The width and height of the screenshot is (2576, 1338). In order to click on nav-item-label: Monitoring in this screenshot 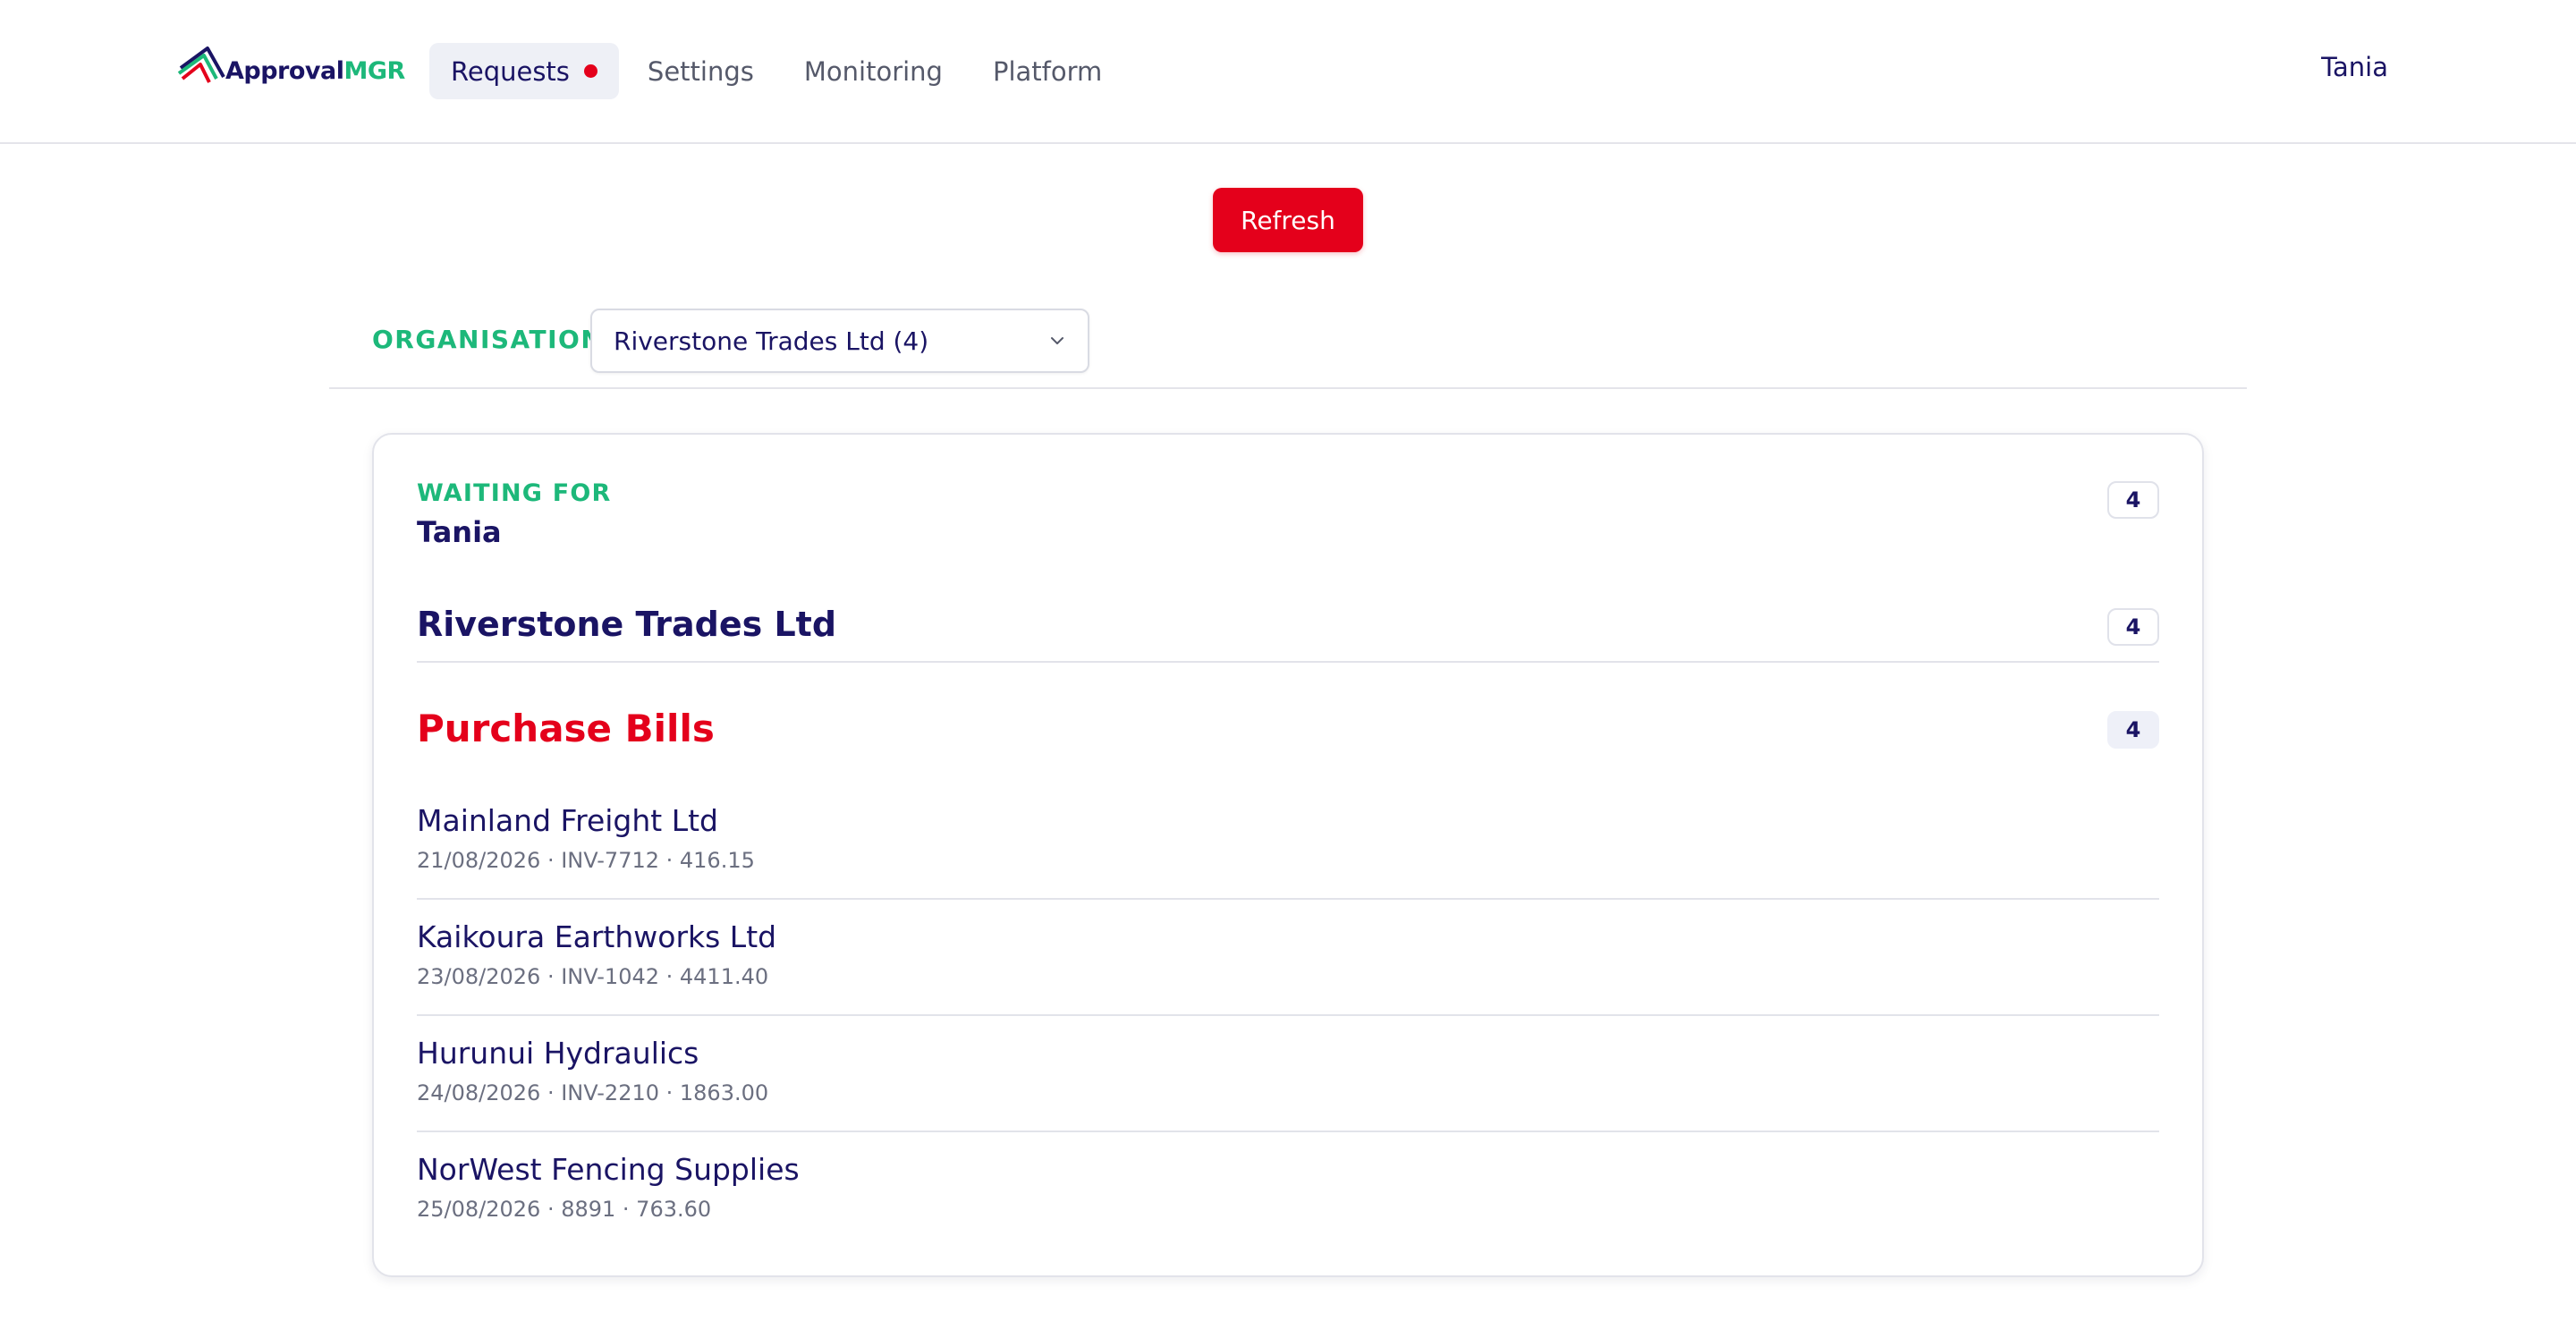, I will do `click(873, 71)`.